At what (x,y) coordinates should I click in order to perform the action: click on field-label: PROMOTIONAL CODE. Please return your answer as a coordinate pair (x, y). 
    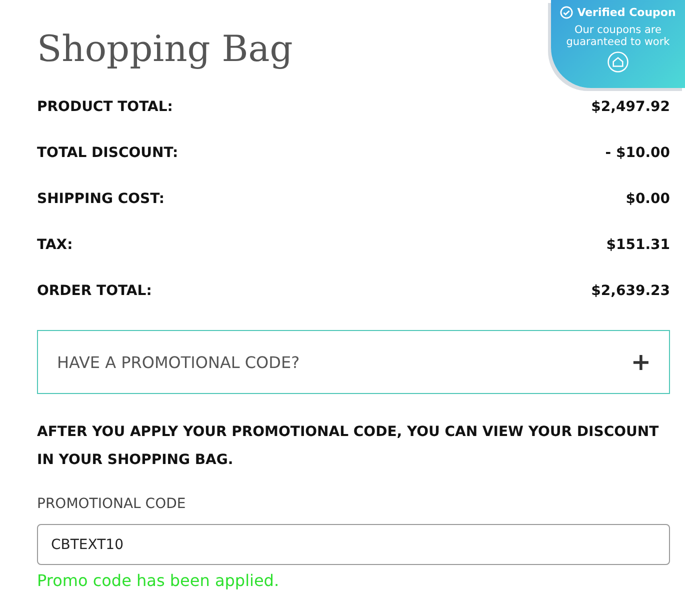
    Looking at the image, I should click on (112, 504).